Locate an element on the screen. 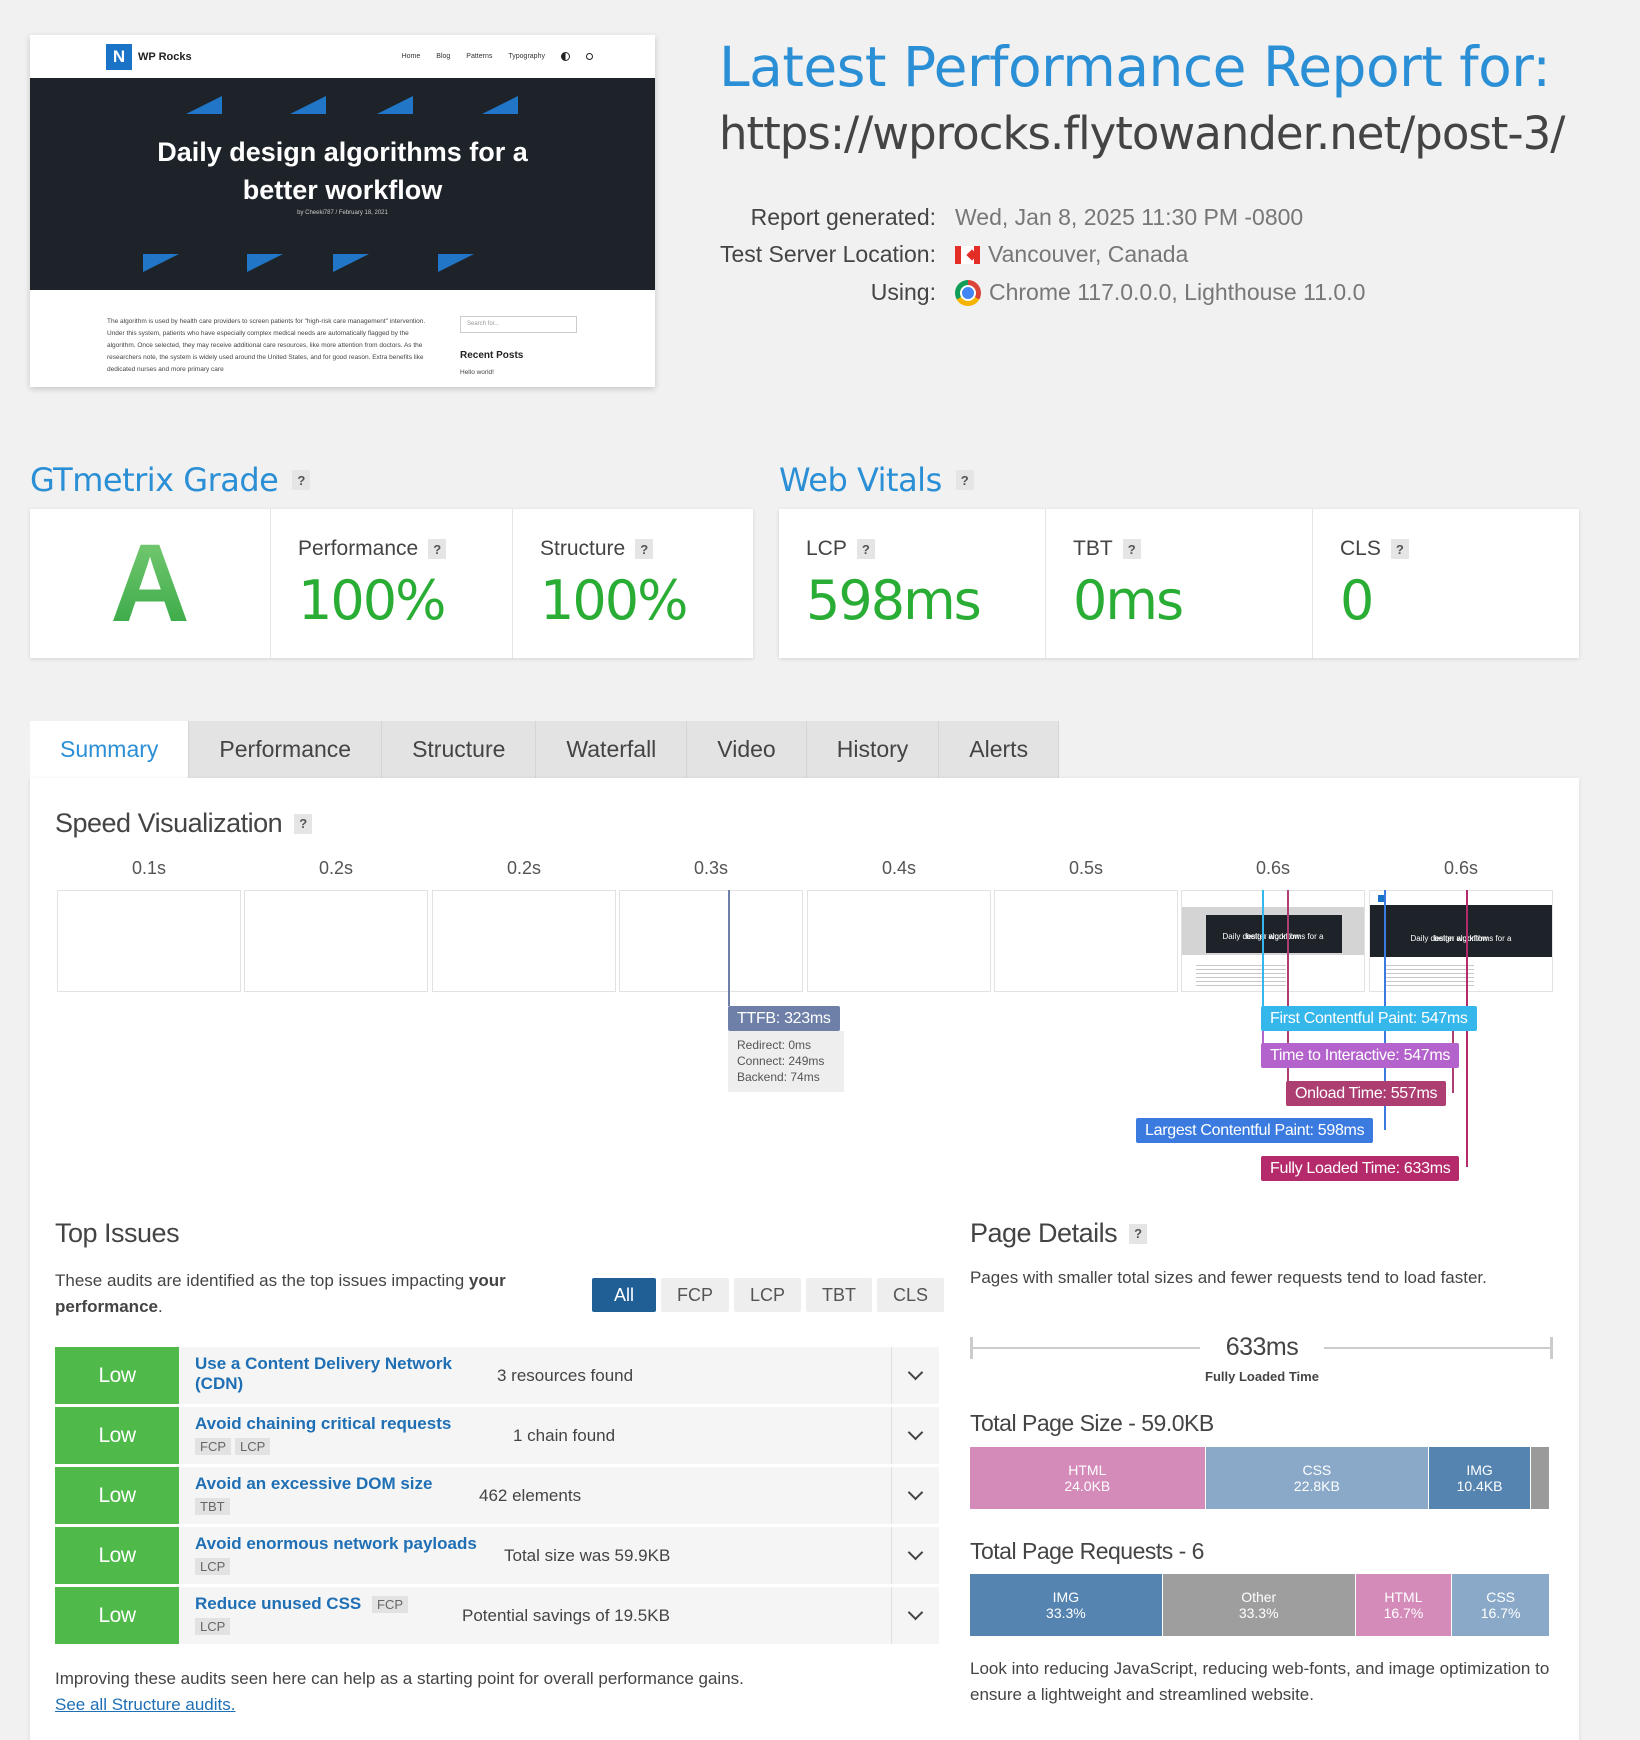 The width and height of the screenshot is (1640, 1740). issue-name: Reduce unused CSS is located at coordinates (278, 1604).